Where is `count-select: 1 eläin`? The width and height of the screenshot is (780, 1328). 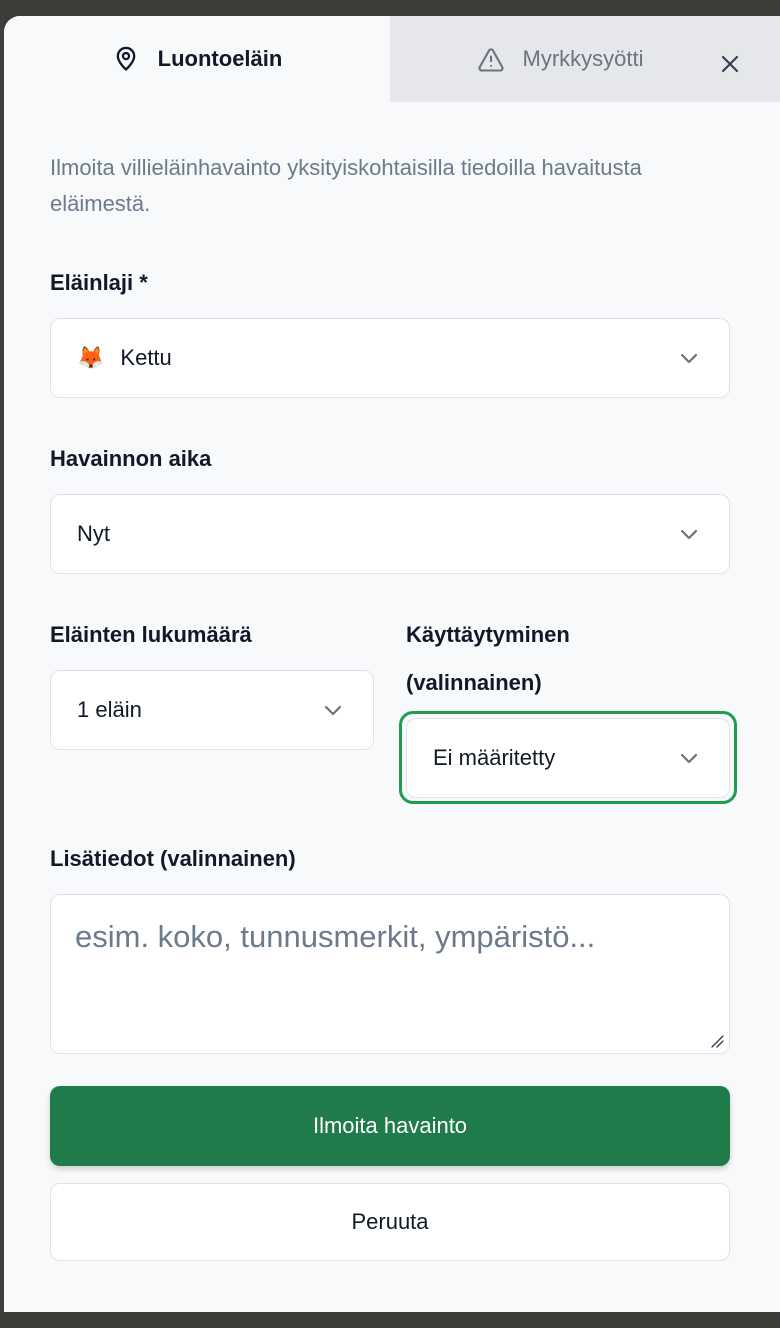
count-select: 1 eläin is located at coordinates (212, 710).